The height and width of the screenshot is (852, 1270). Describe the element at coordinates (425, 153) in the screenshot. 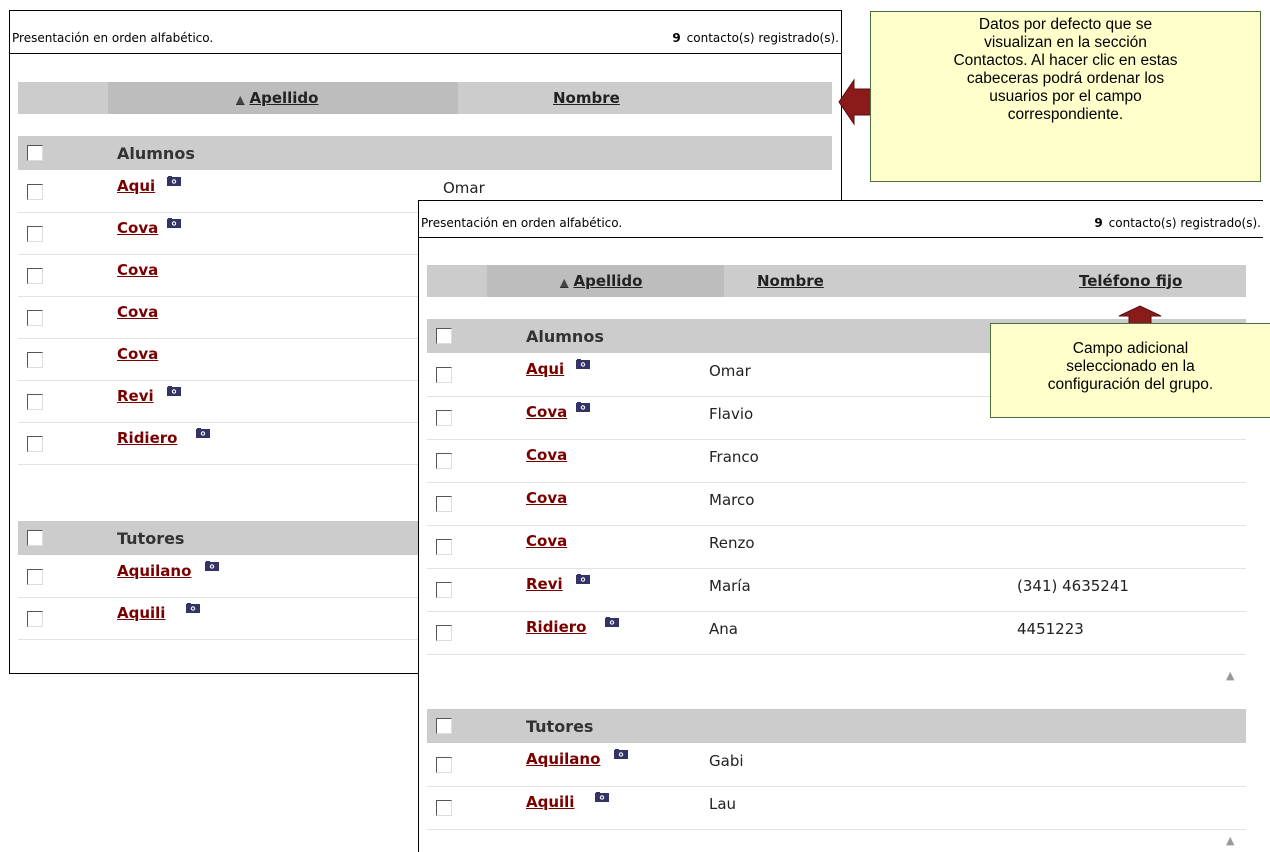

I see `group-header: Alumnos` at that location.